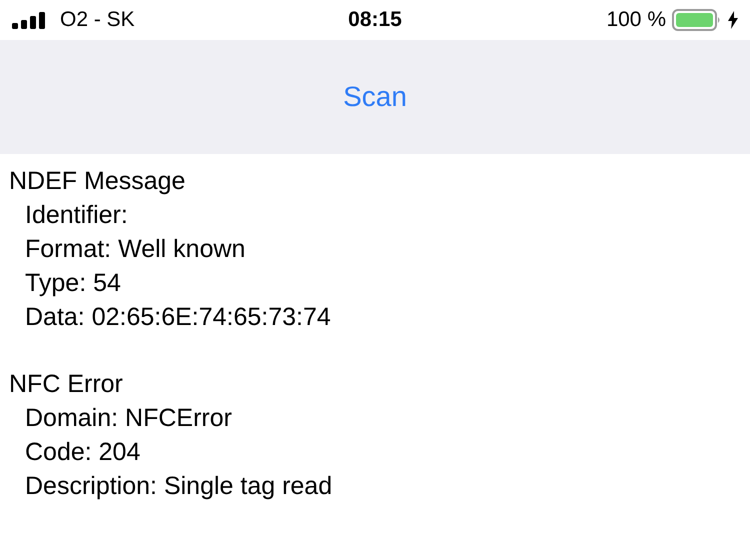 The width and height of the screenshot is (750, 539). I want to click on detail-line: Domain: NFCError, so click(128, 418).